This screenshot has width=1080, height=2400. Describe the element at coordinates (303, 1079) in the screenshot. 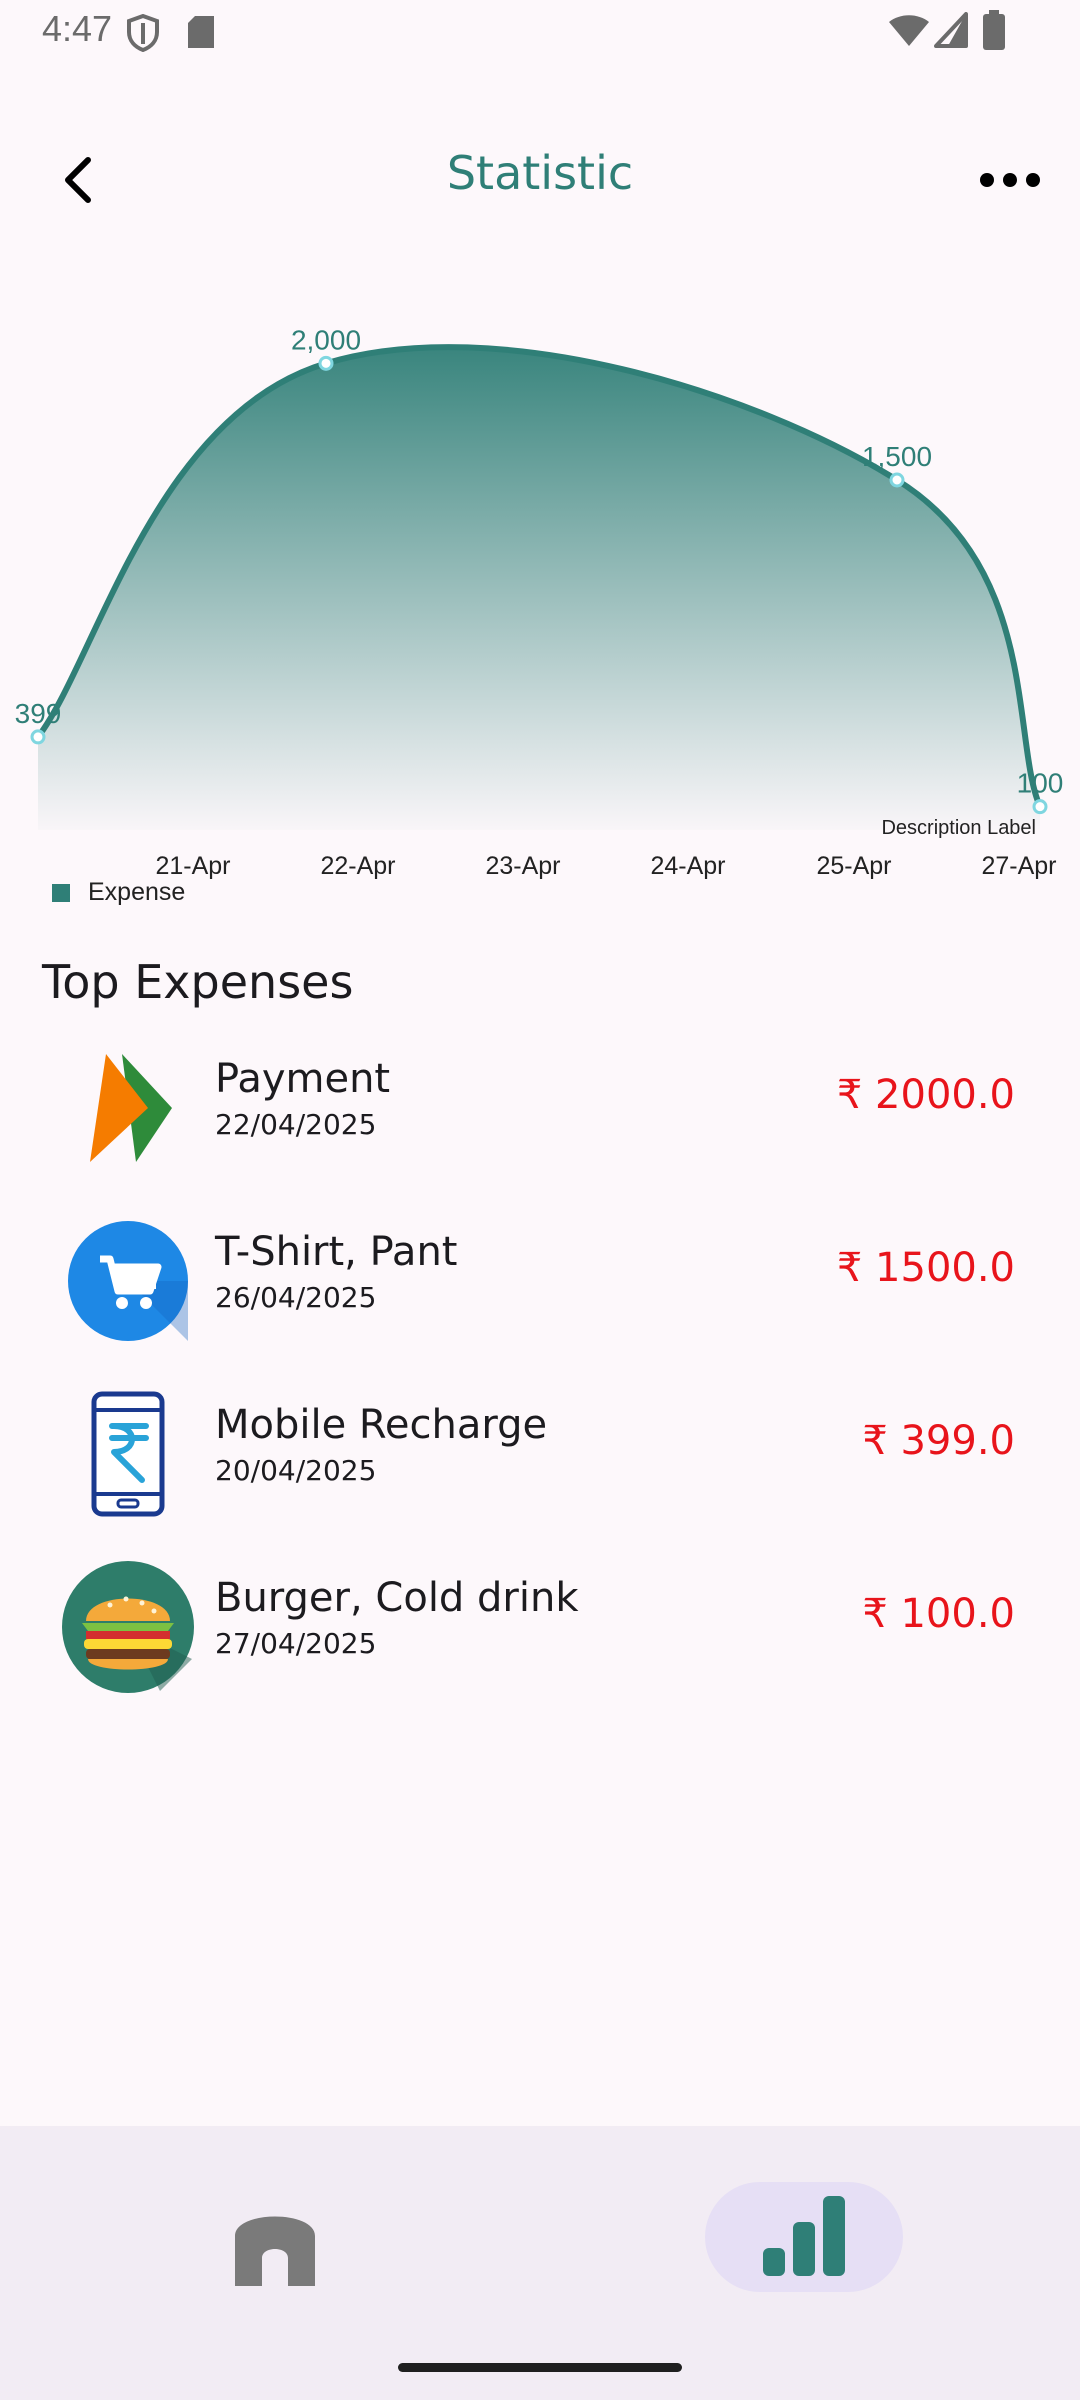

I see `expense-name: Payment` at that location.